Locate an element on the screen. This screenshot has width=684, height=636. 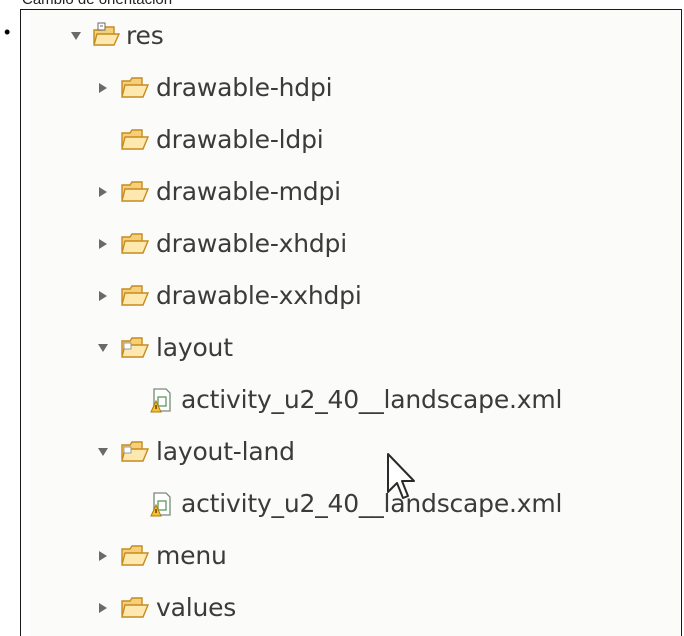
tree-item-label: layout is located at coordinates (194, 347).